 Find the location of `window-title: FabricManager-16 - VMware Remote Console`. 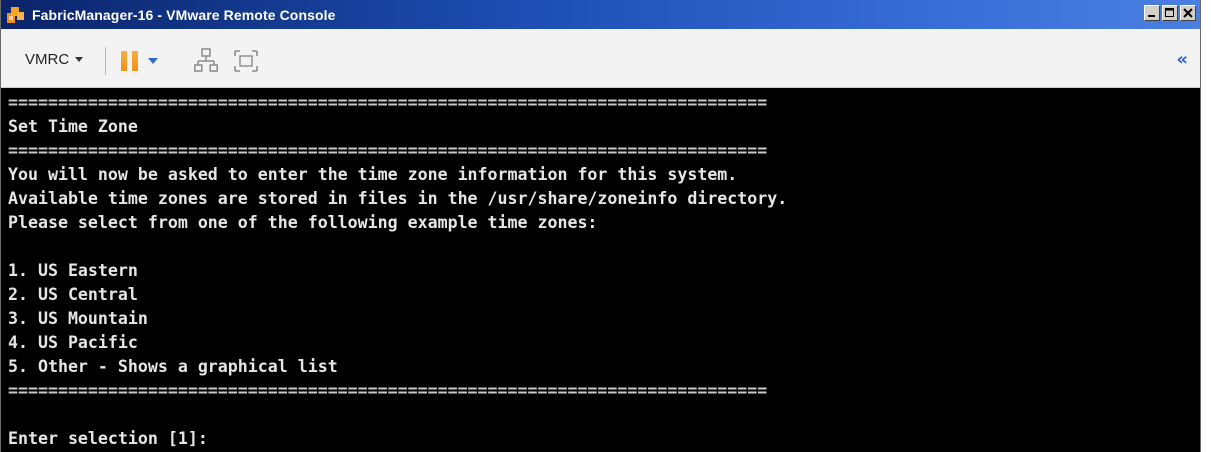

window-title: FabricManager-16 - VMware Remote Console is located at coordinates (184, 14).